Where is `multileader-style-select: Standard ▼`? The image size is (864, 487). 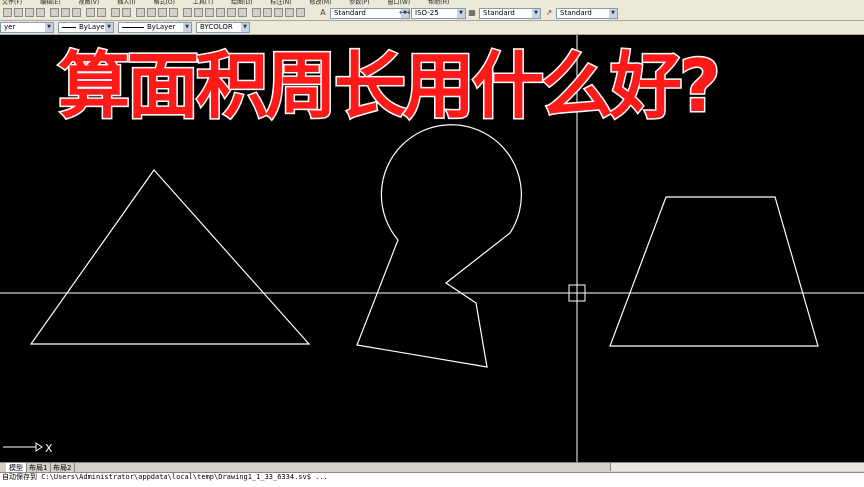
multileader-style-select: Standard ▼ is located at coordinates (587, 13).